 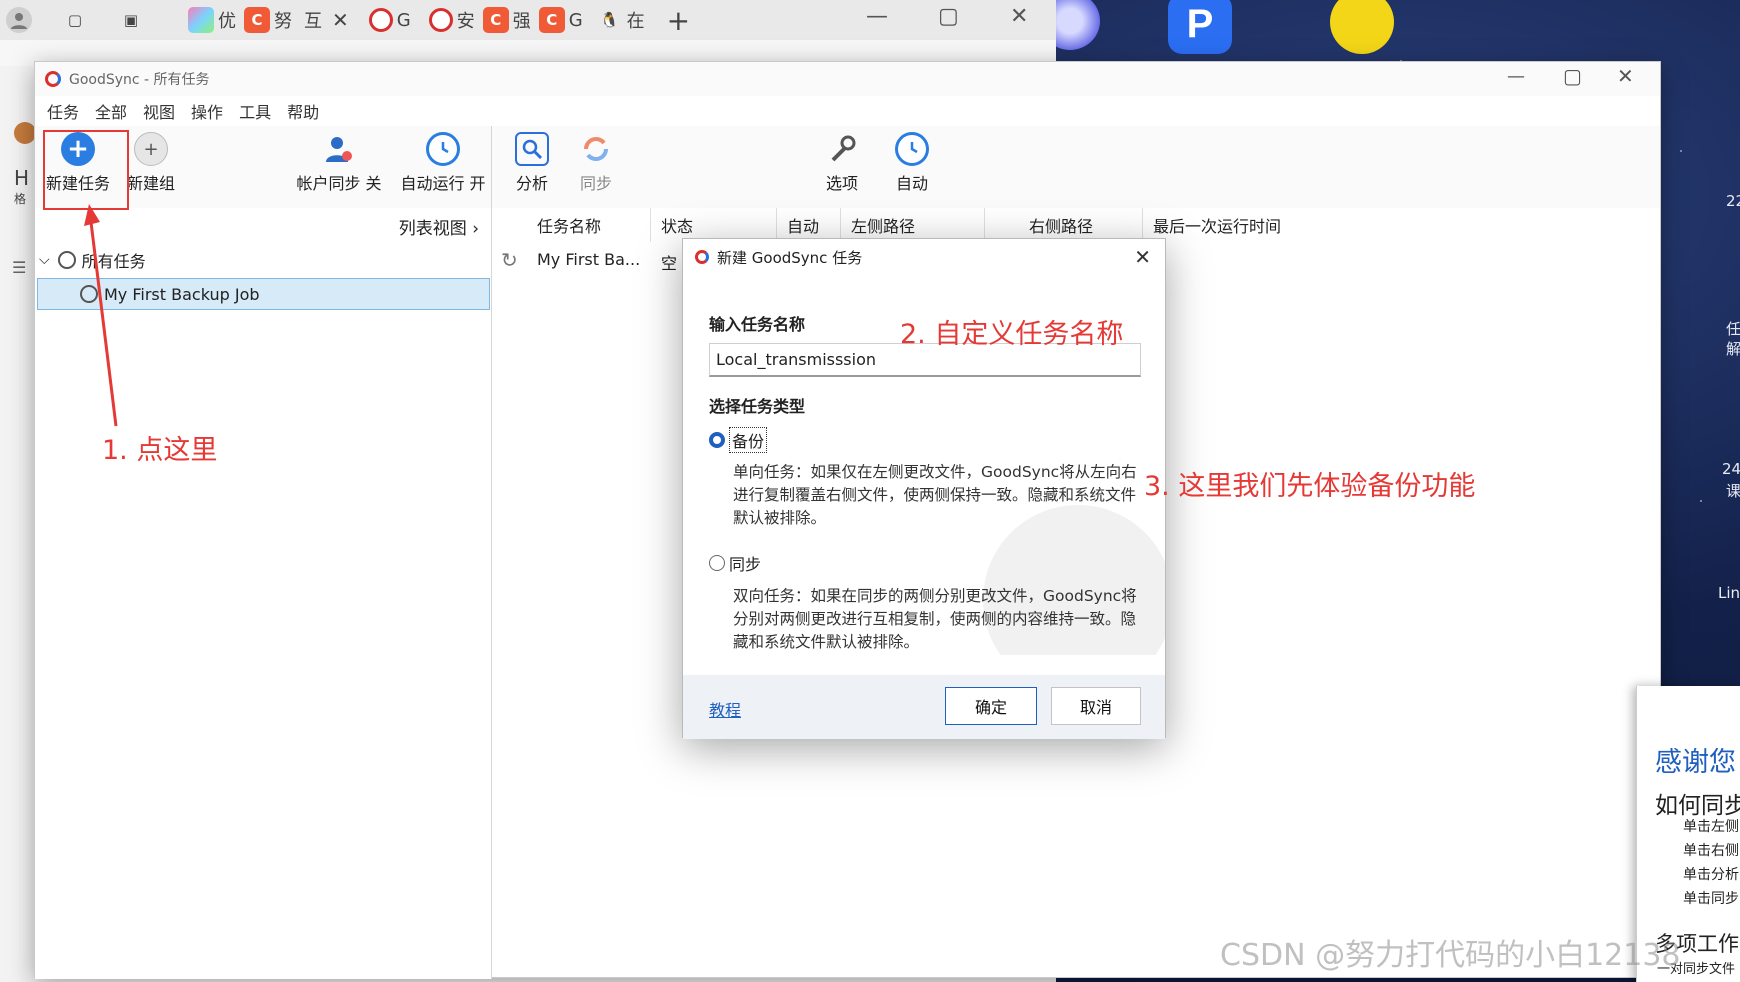 What do you see at coordinates (475, 229) in the screenshot?
I see `chevron-right-icon: ›` at bounding box center [475, 229].